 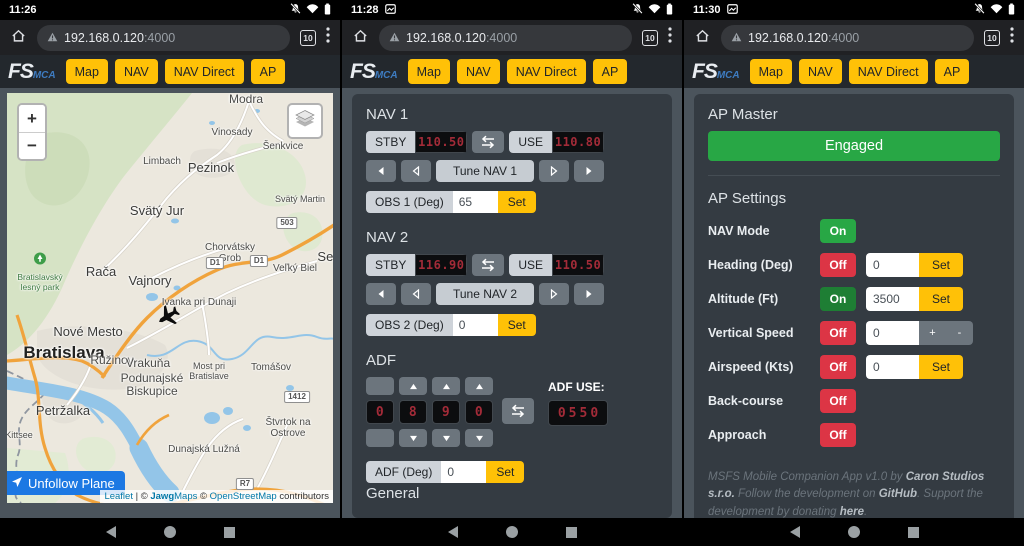 What do you see at coordinates (578, 142) in the screenshot?
I see `use-frequency-display: 110.80` at bounding box center [578, 142].